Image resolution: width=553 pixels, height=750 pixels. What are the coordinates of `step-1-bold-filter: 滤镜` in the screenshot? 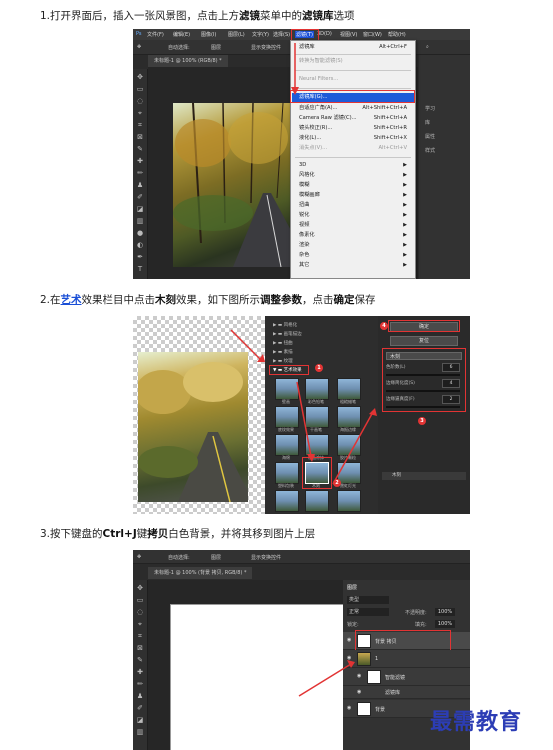 It's located at (250, 16).